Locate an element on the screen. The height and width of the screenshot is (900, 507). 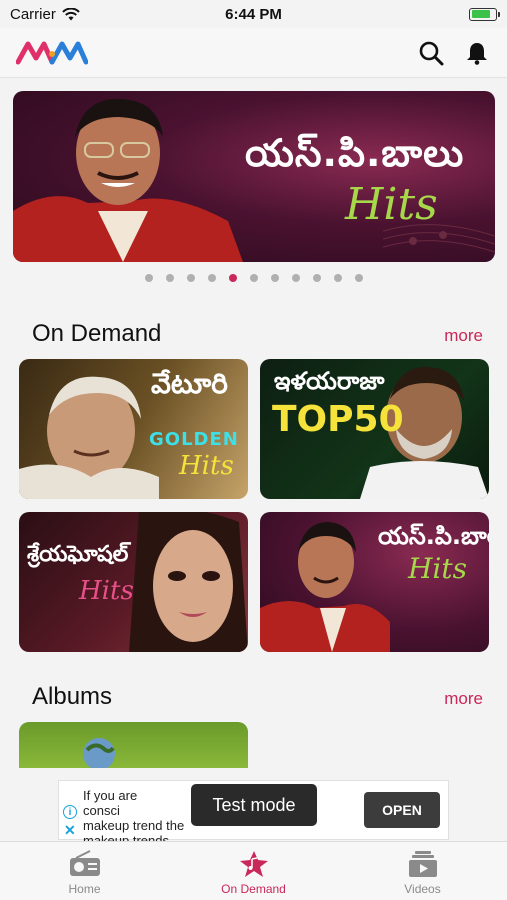
music-notes-decoration is located at coordinates (439, 238).